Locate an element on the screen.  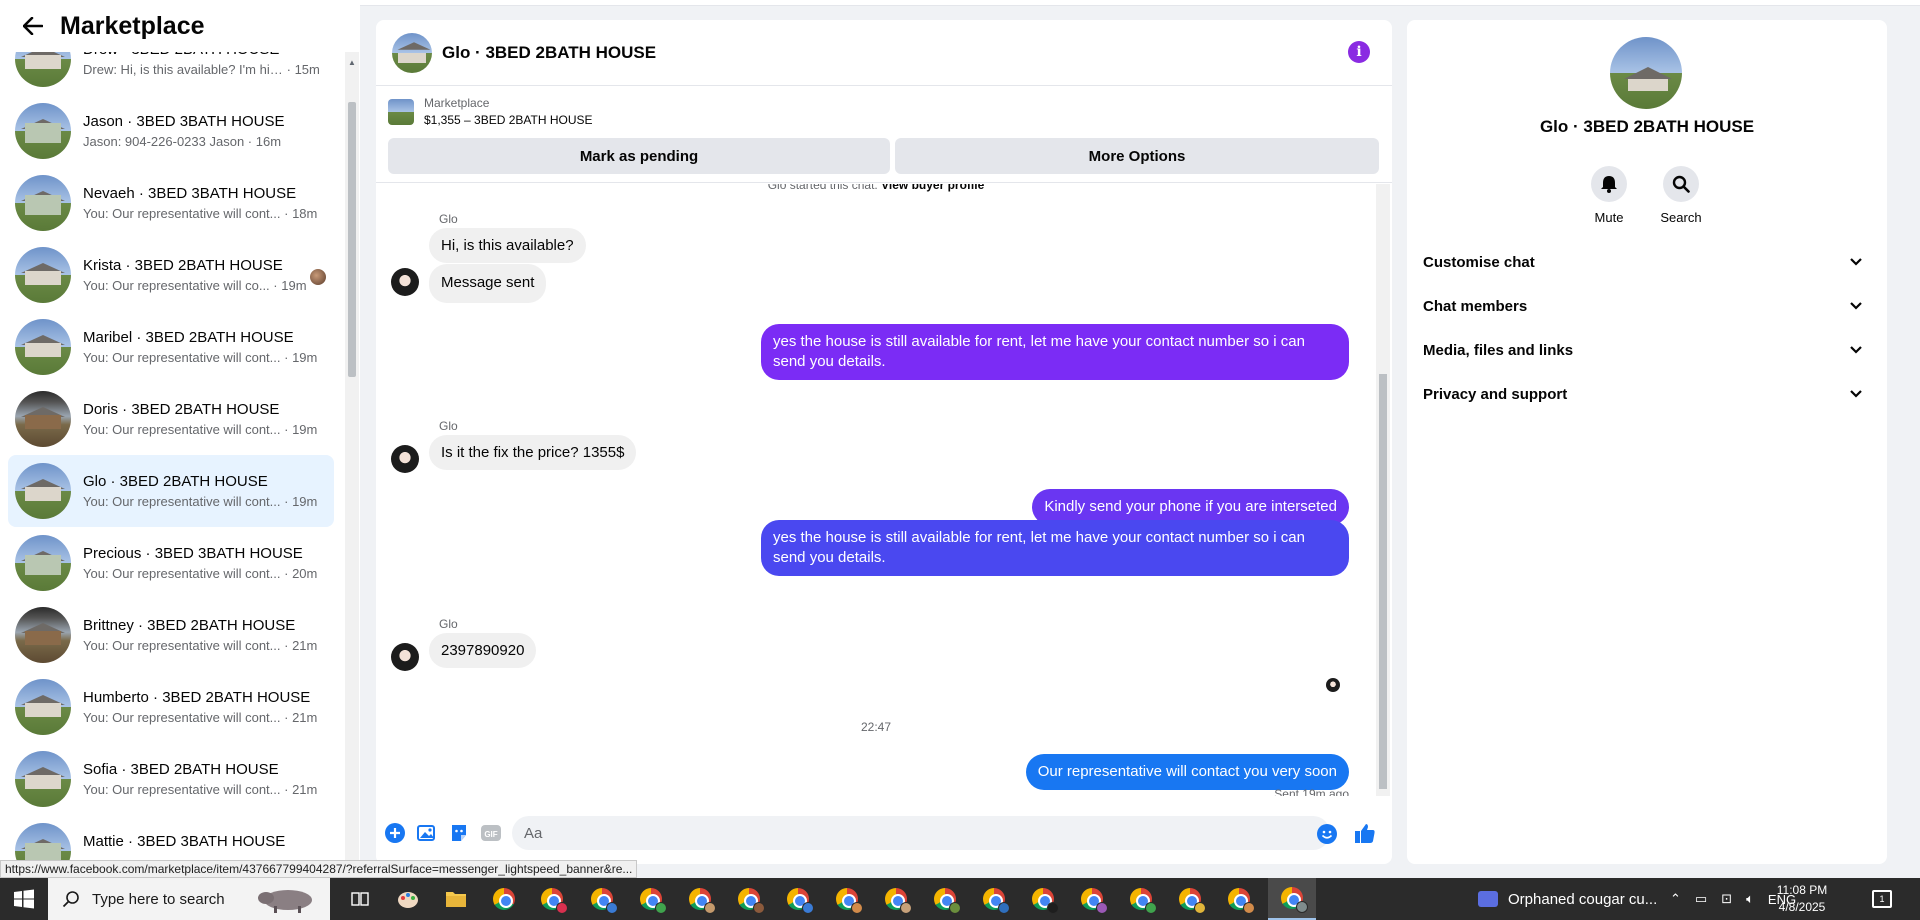
paint-app-icon is located at coordinates (408, 899).